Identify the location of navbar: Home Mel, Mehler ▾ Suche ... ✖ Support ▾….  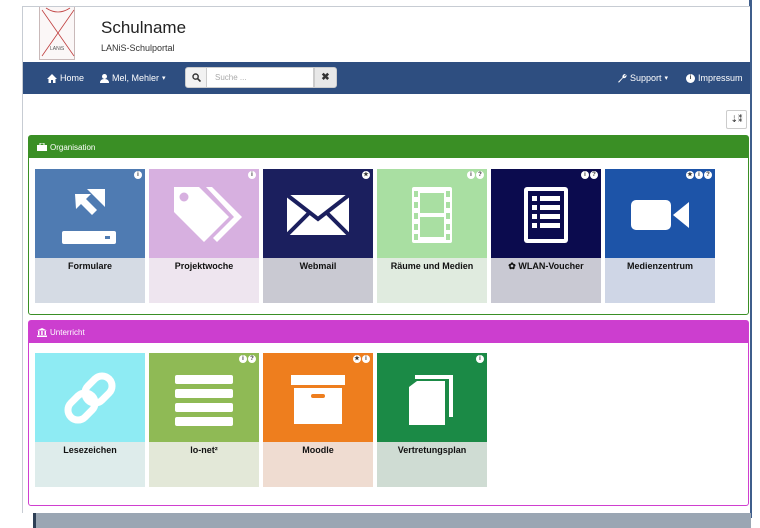
(386, 78).